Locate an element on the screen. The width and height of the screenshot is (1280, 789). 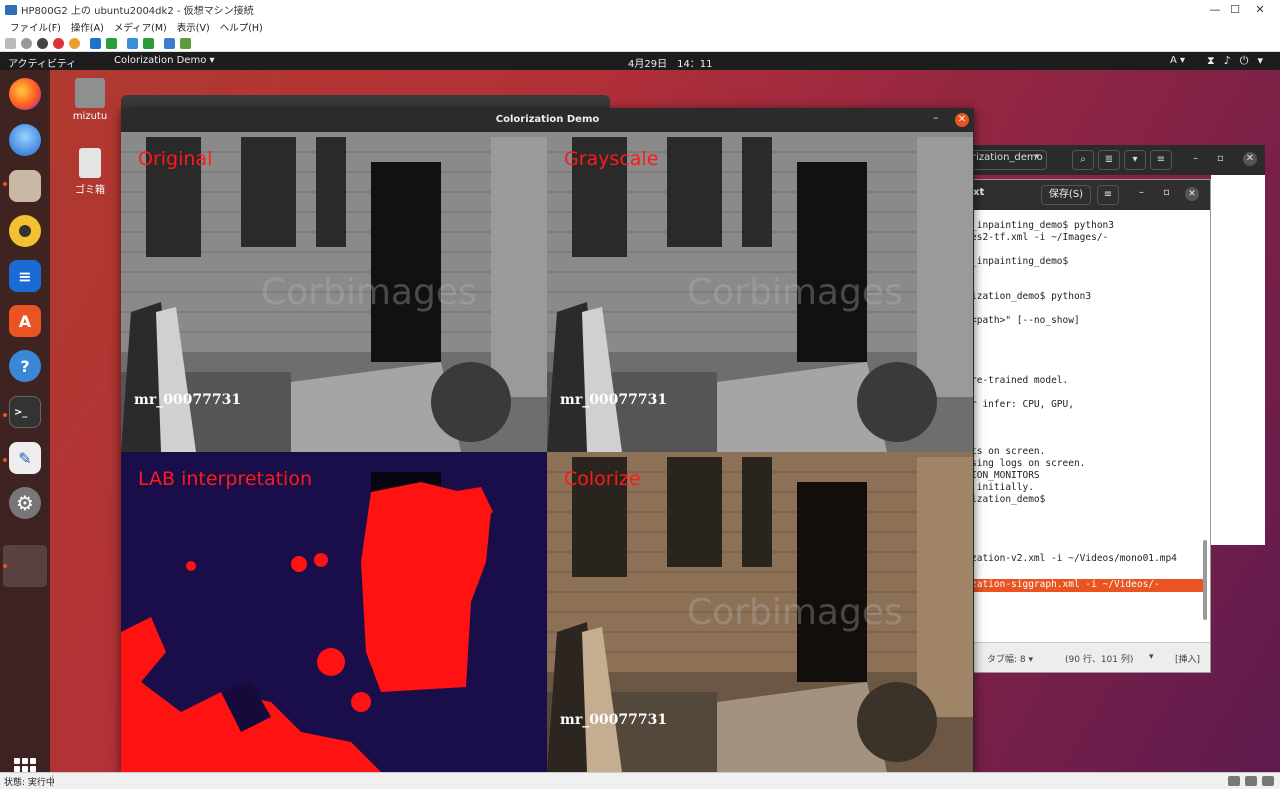
app-menu: Colorization Demo ▾ is located at coordinates (164, 60).